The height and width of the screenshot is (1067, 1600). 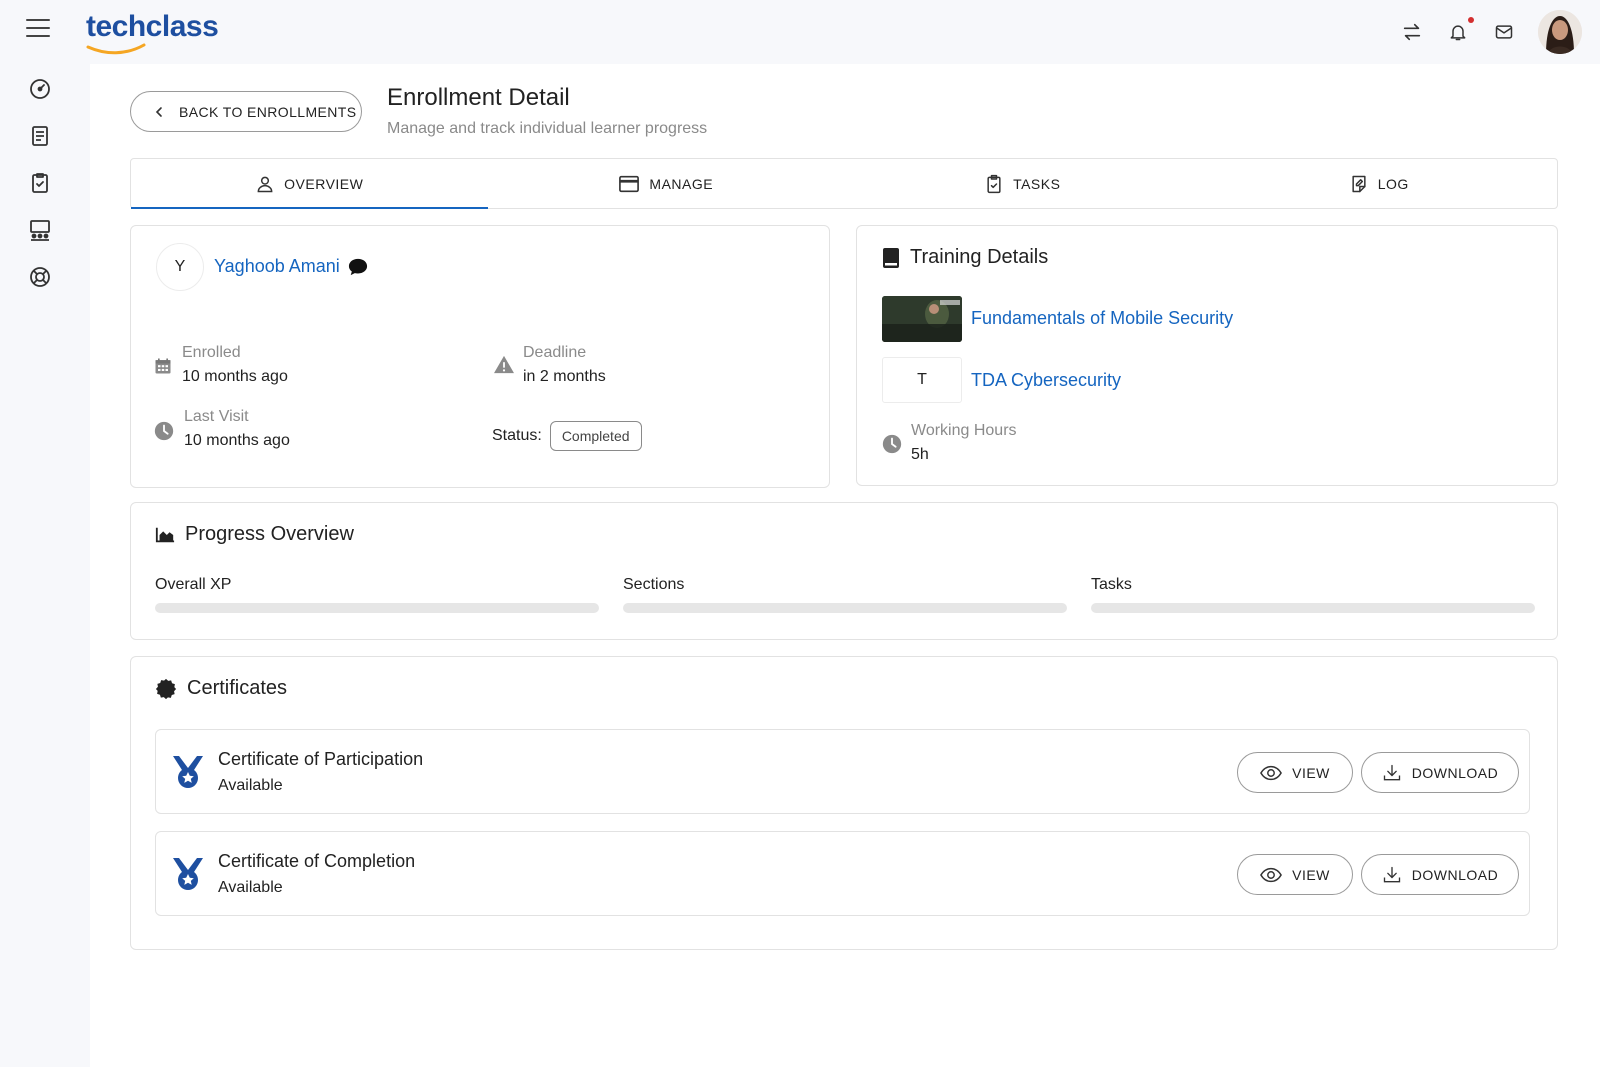 What do you see at coordinates (268, 111) in the screenshot?
I see `back-label: BACK TO ENROLLMENTS` at bounding box center [268, 111].